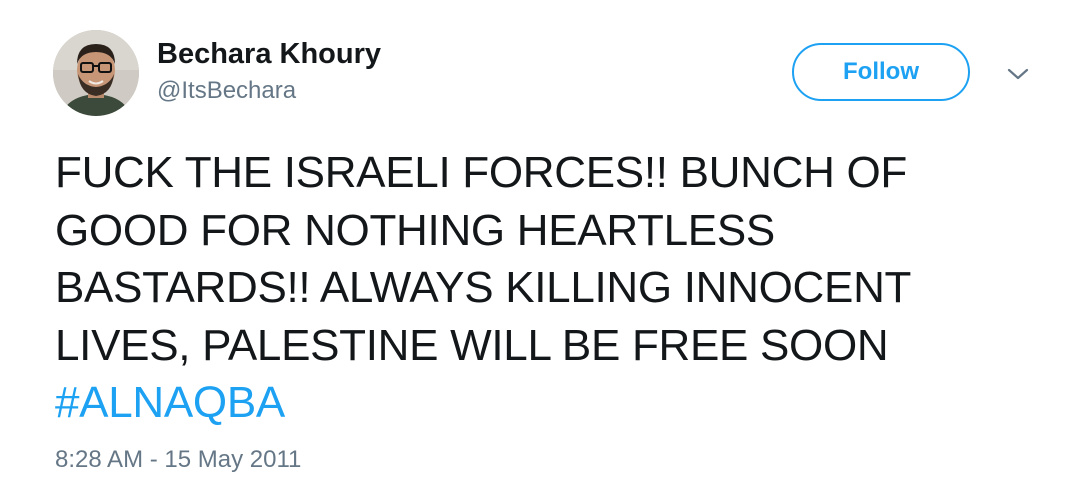 The image size is (1080, 489). What do you see at coordinates (472, 345) in the screenshot?
I see `tweet-text-line: LIVES, PALESTINE WILL BE FREE SOON` at bounding box center [472, 345].